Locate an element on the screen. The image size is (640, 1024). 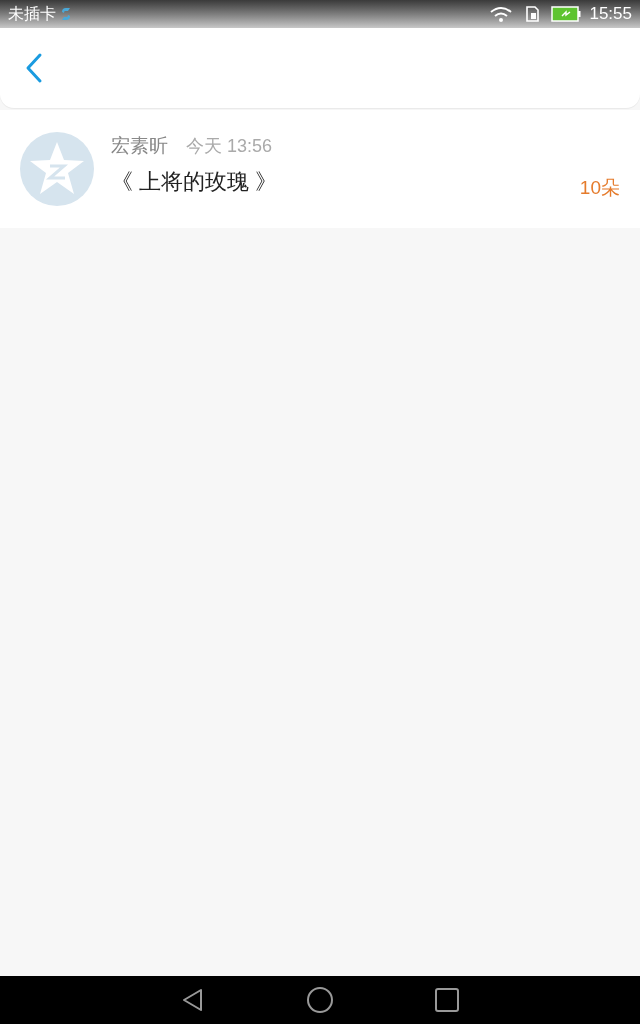
timestamp: 今天 13:56 is located at coordinates (229, 147).